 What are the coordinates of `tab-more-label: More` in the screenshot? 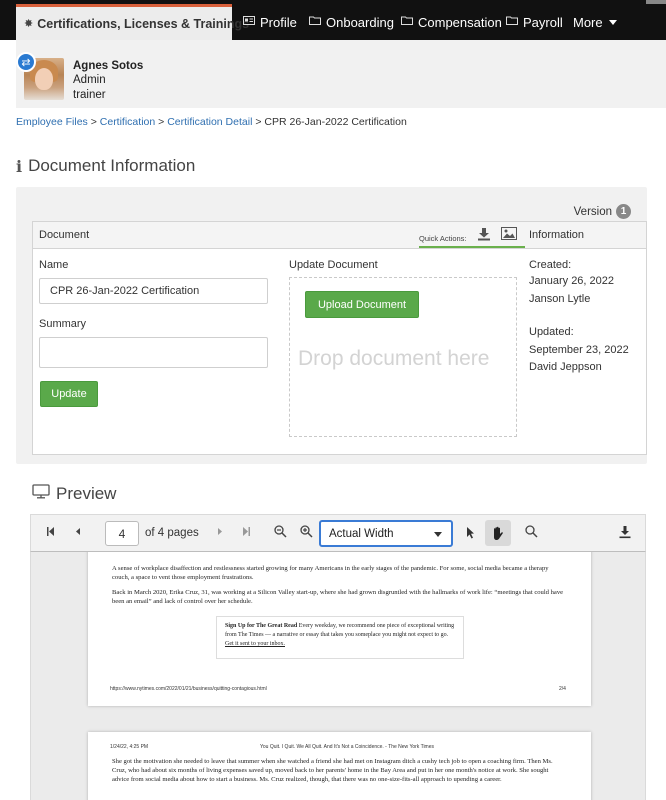 It's located at (588, 22).